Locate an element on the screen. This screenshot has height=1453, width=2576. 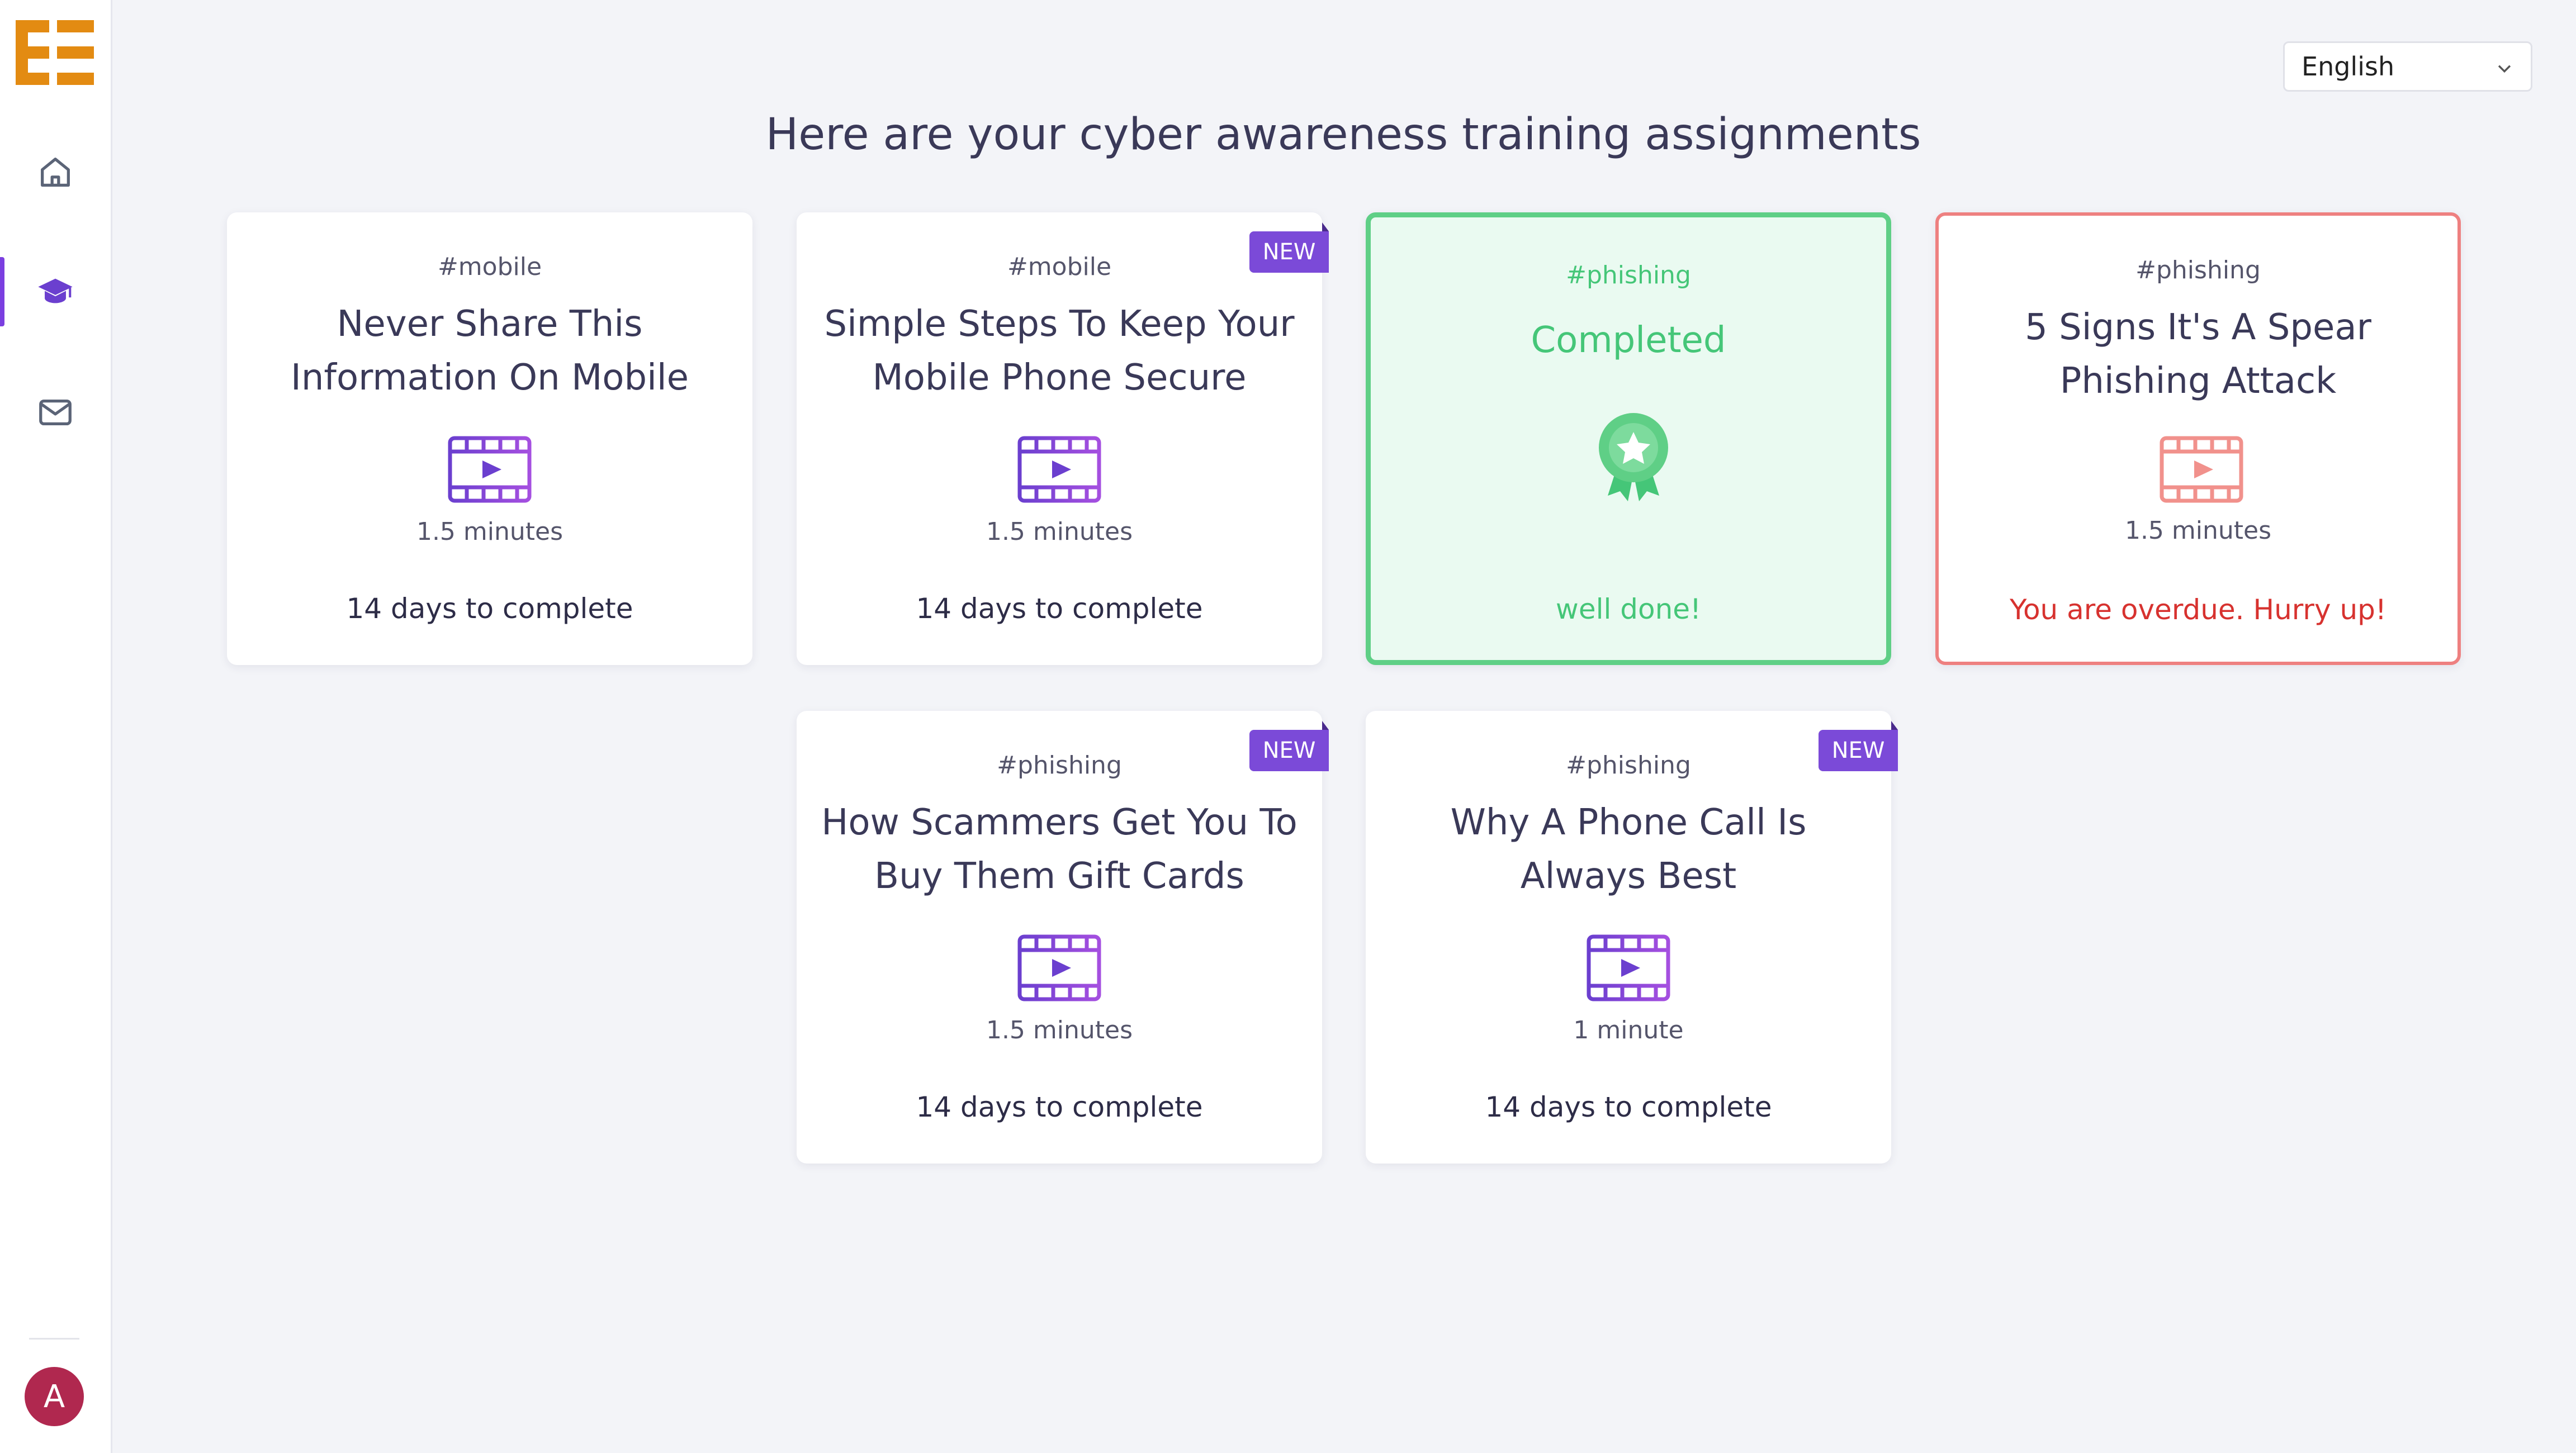
card-title: Why A Phone Call Is Always Best is located at coordinates (1628, 850).